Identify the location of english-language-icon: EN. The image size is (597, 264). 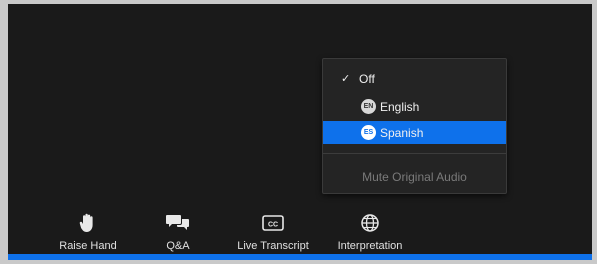
(368, 106).